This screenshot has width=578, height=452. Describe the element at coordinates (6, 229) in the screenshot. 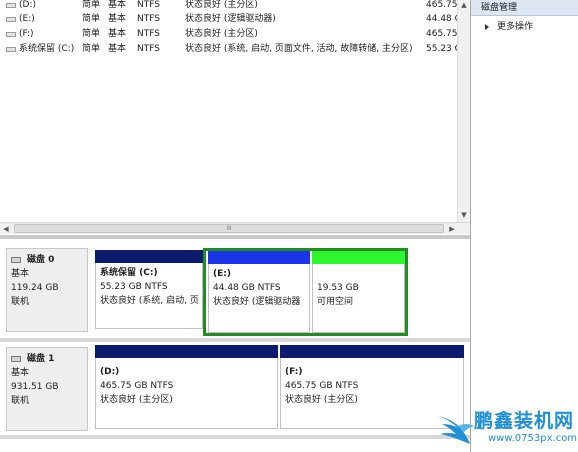

I see `scroll-left-icon: ◀` at that location.